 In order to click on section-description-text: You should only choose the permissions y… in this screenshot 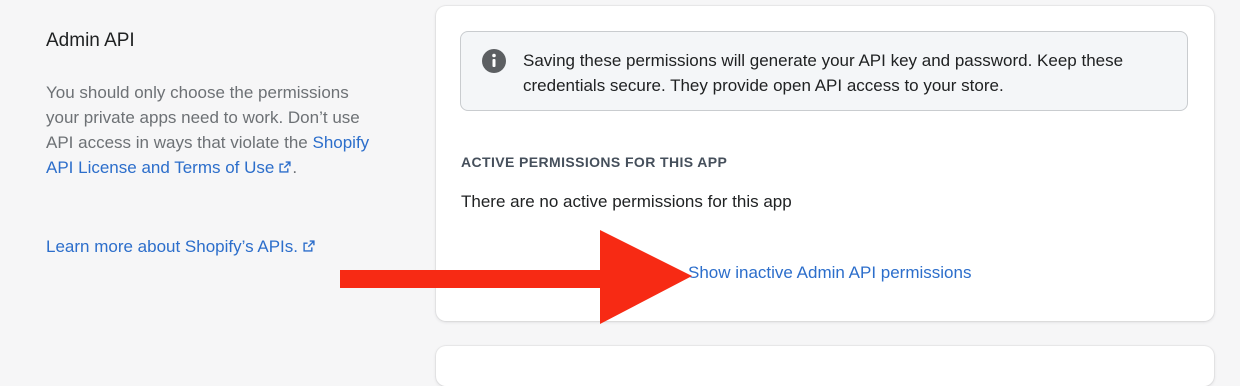, I will do `click(211, 130)`.